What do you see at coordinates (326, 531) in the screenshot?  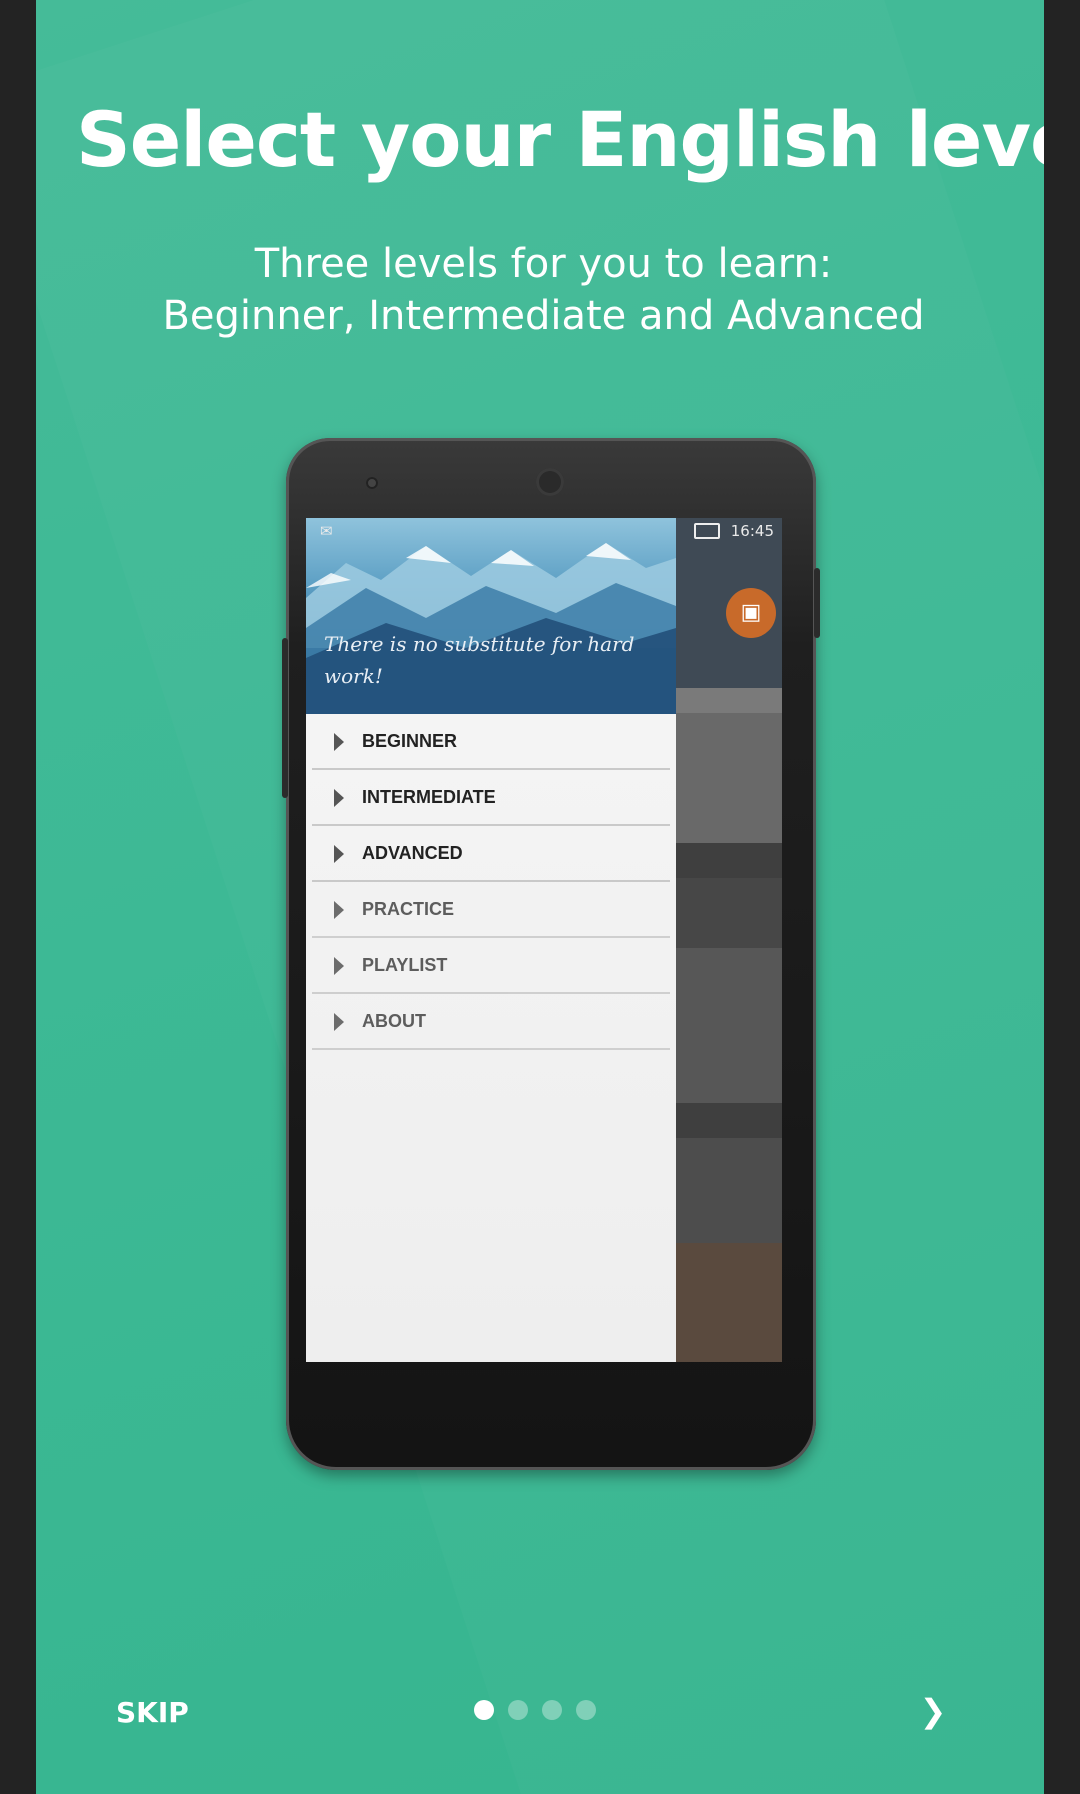 I see `notification-icon: ✉` at bounding box center [326, 531].